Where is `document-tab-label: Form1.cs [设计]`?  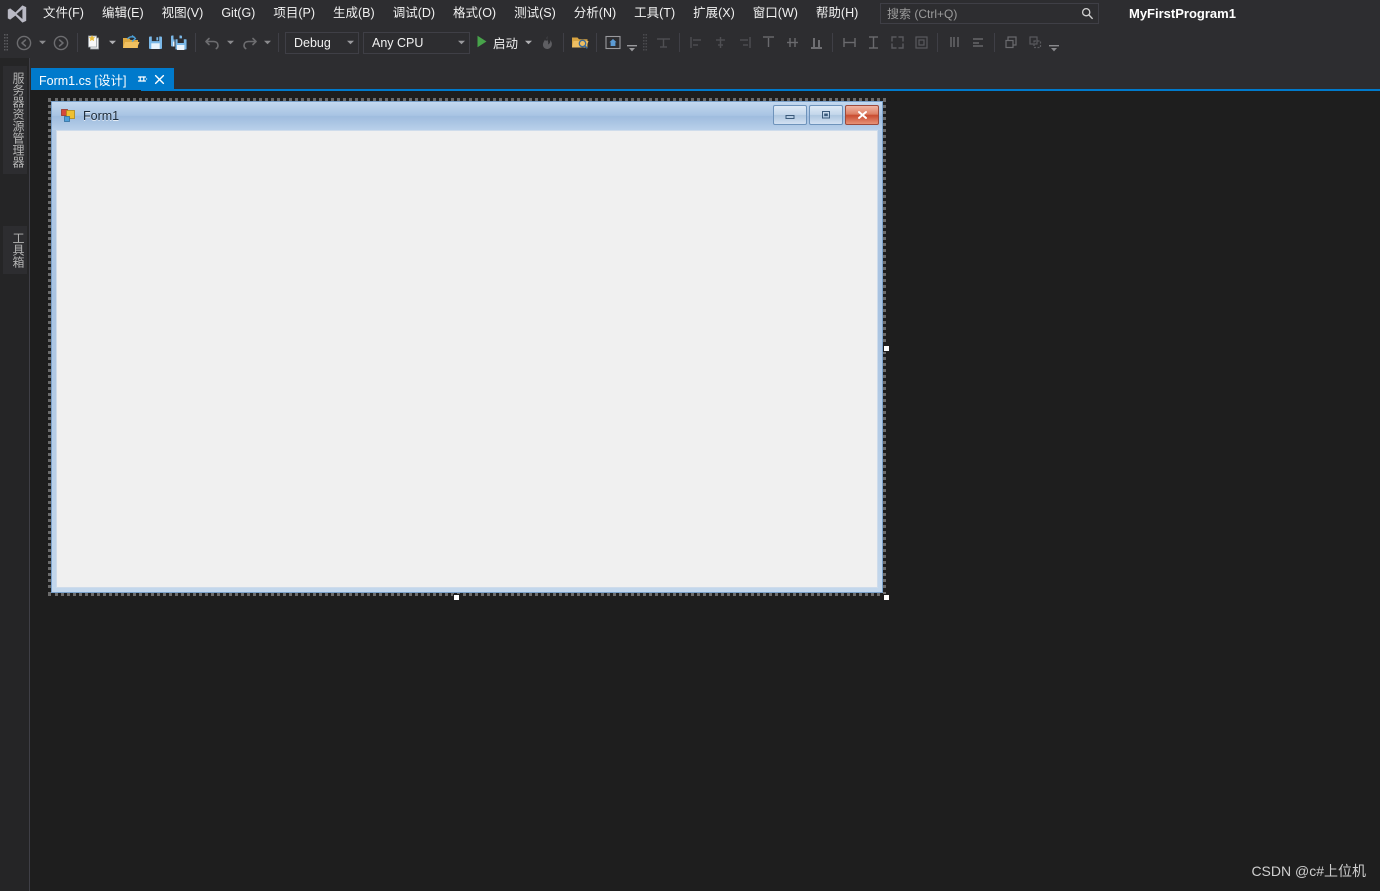 document-tab-label: Form1.cs [设计] is located at coordinates (83, 80).